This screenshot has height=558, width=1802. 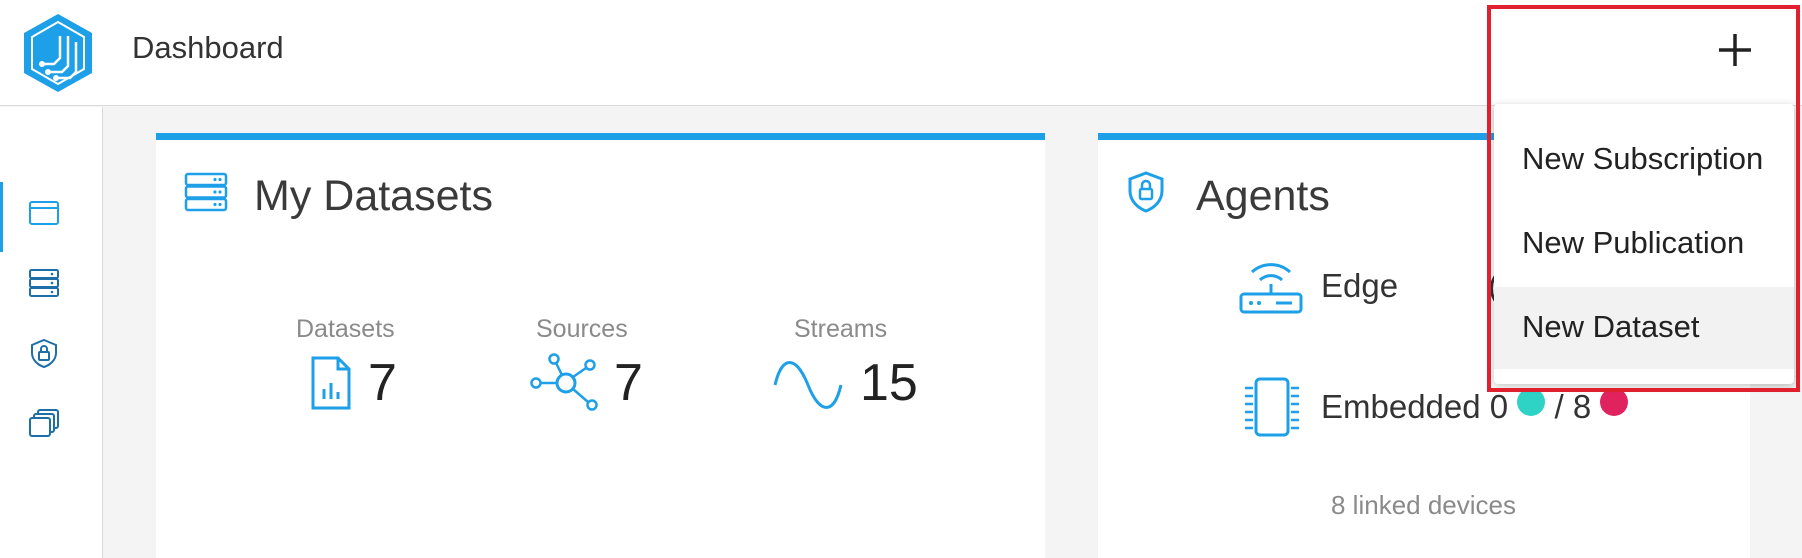 I want to click on file-chart-icon, so click(x=331, y=383).